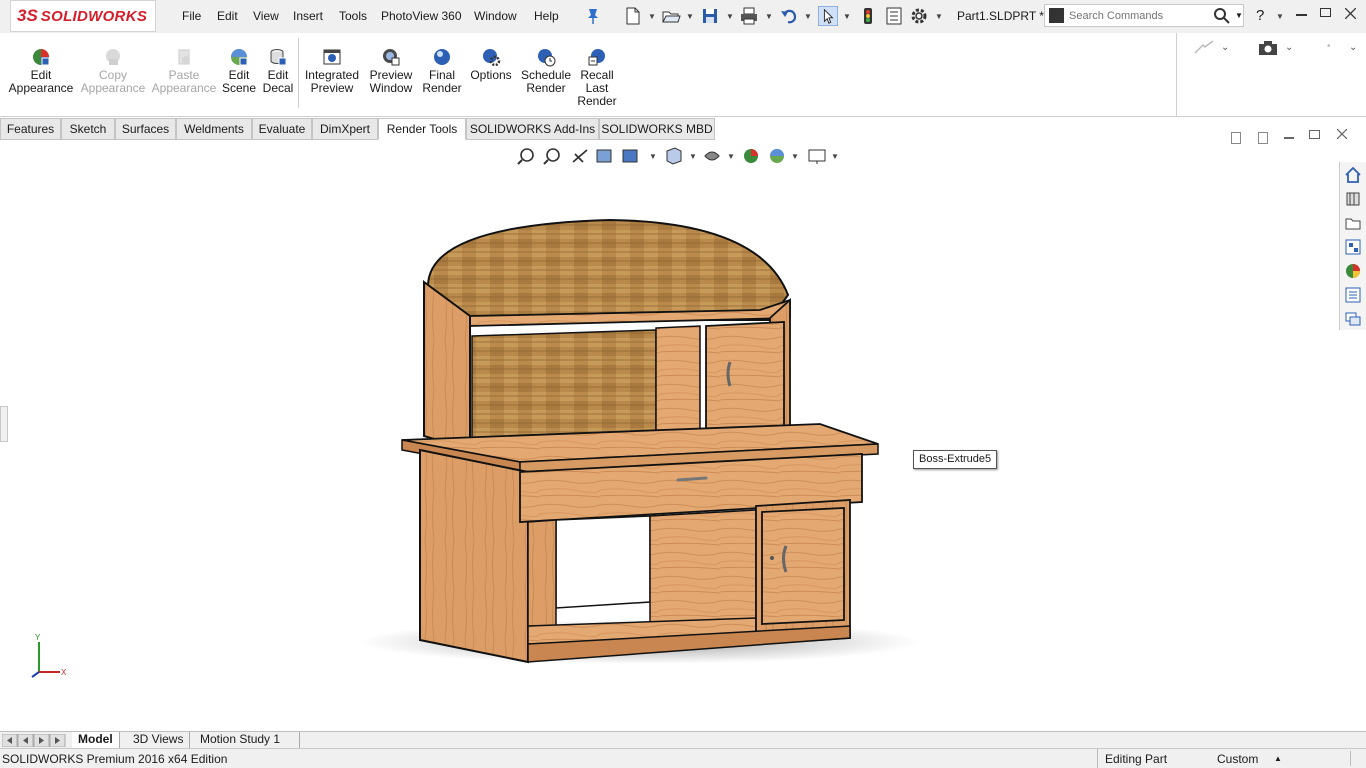 The width and height of the screenshot is (1366, 768). I want to click on tab-scroll-arrows-icon, so click(34, 740).